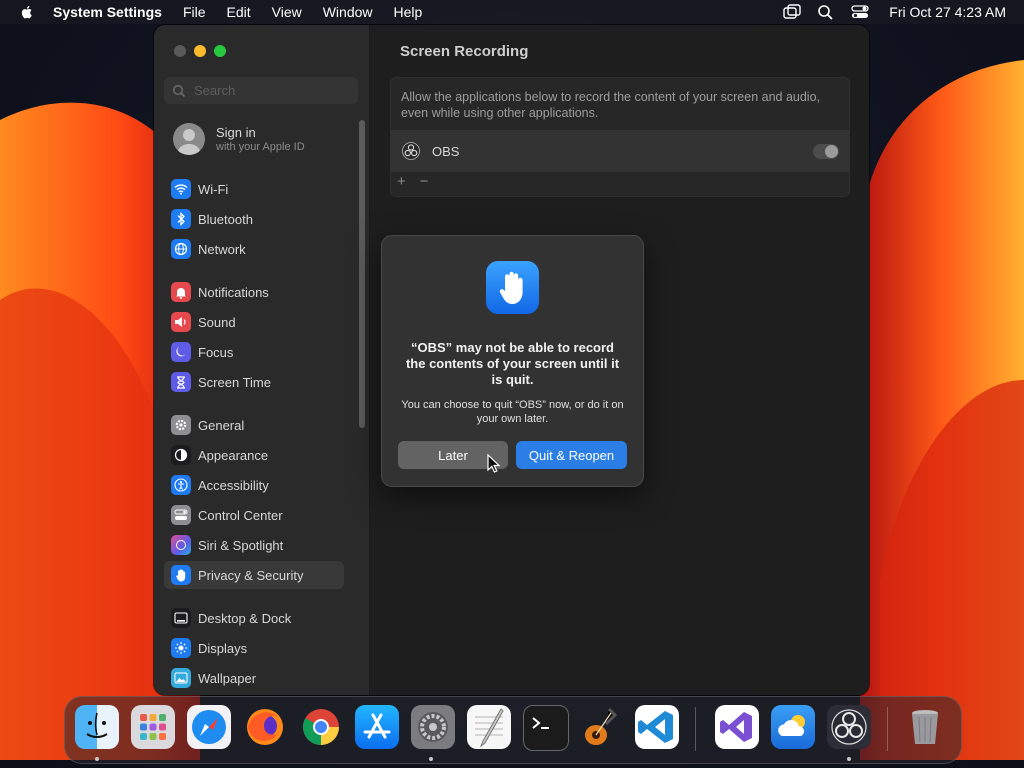 The image size is (1024, 768). I want to click on gear-icon, so click(181, 425).